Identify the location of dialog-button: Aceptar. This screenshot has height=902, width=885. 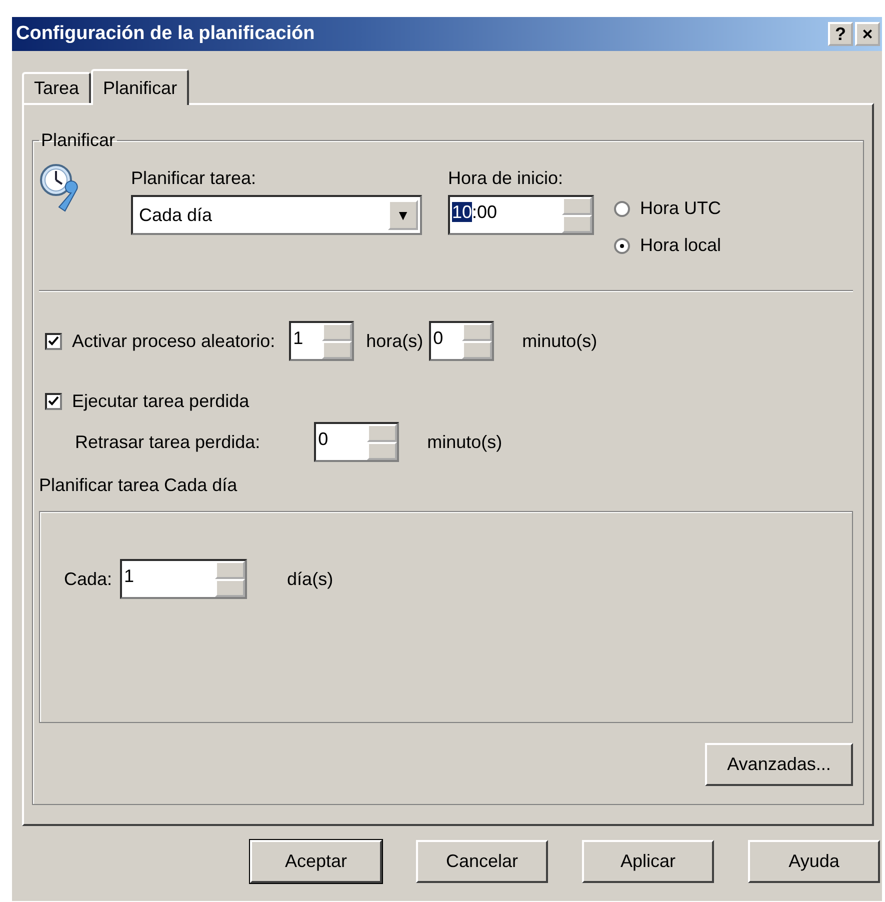
(316, 861).